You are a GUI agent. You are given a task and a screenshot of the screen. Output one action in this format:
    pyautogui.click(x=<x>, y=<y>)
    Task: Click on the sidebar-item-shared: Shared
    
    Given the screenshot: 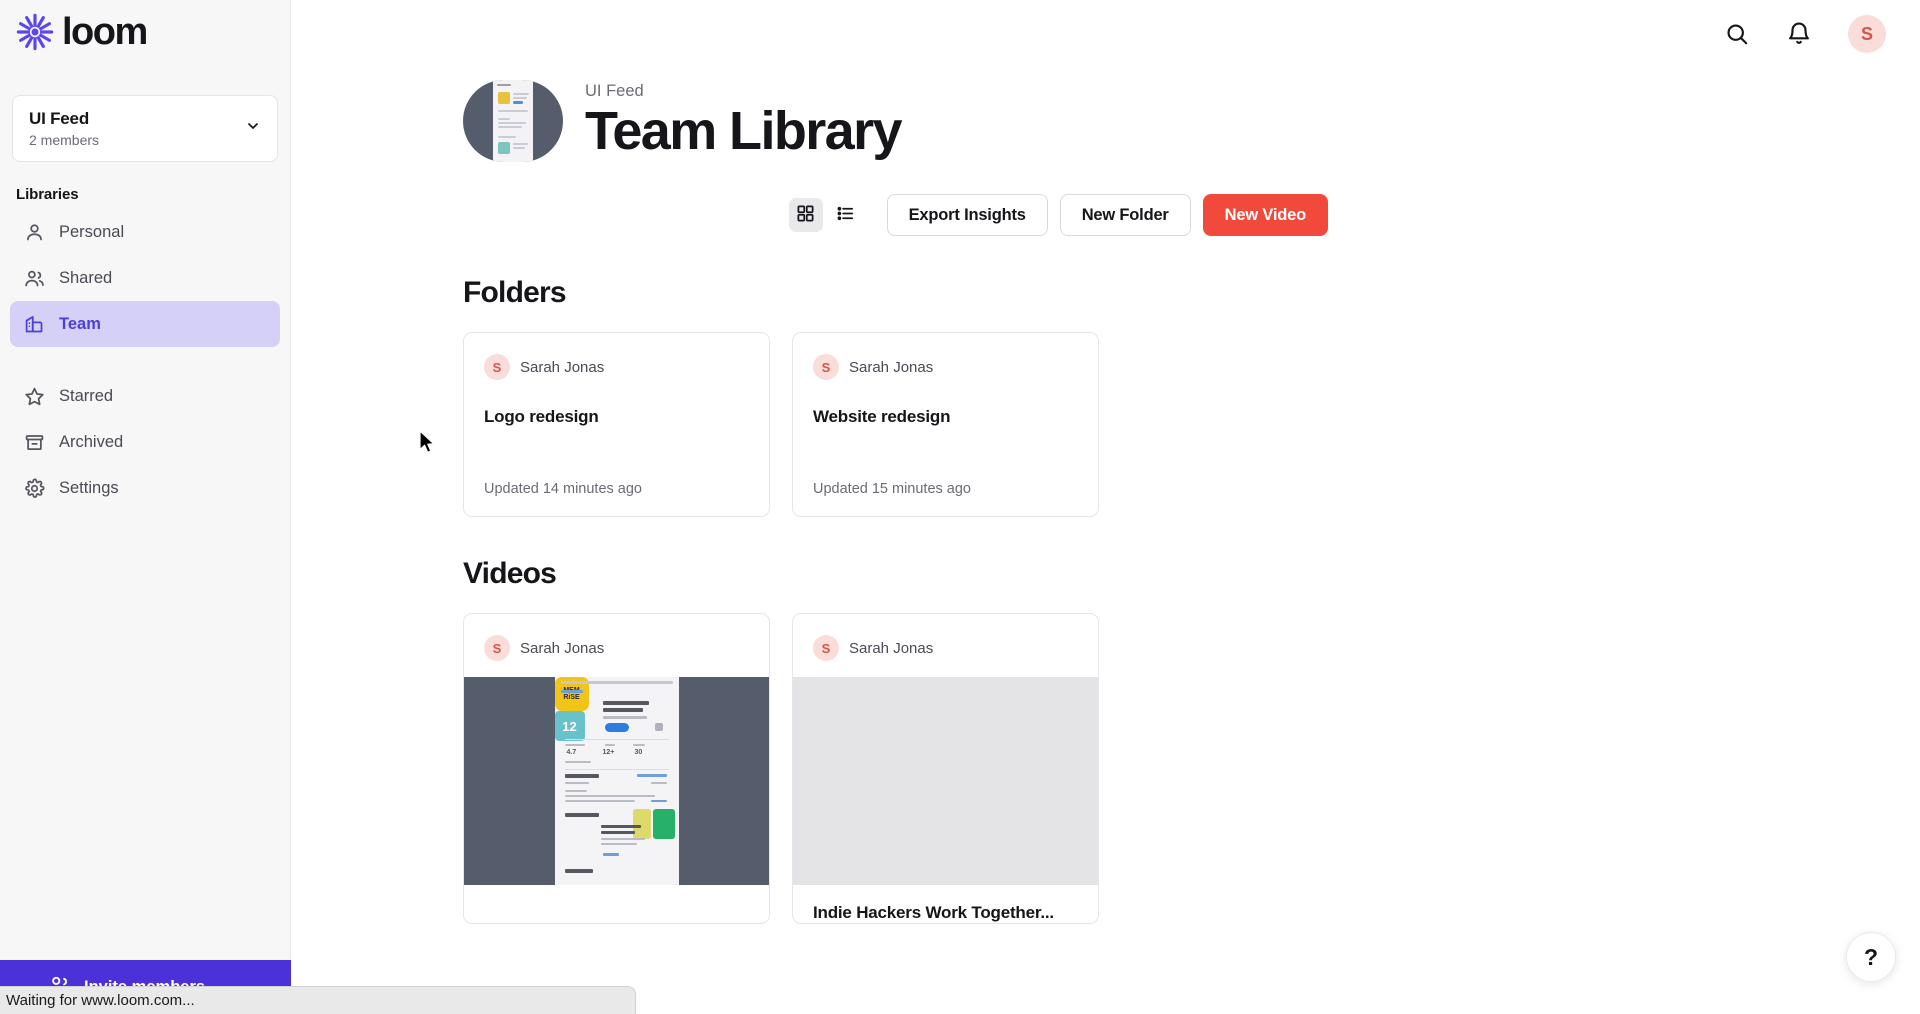 What is the action you would take?
    pyautogui.click(x=145, y=278)
    